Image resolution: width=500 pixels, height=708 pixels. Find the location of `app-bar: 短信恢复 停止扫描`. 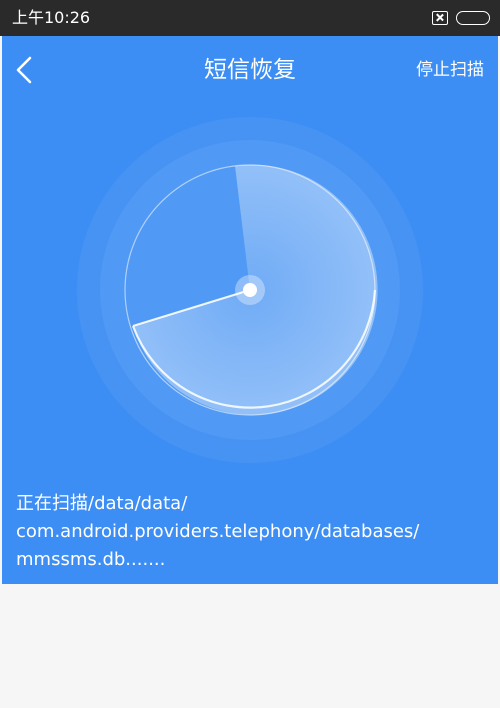

app-bar: 短信恢复 停止扫描 is located at coordinates (250, 71).